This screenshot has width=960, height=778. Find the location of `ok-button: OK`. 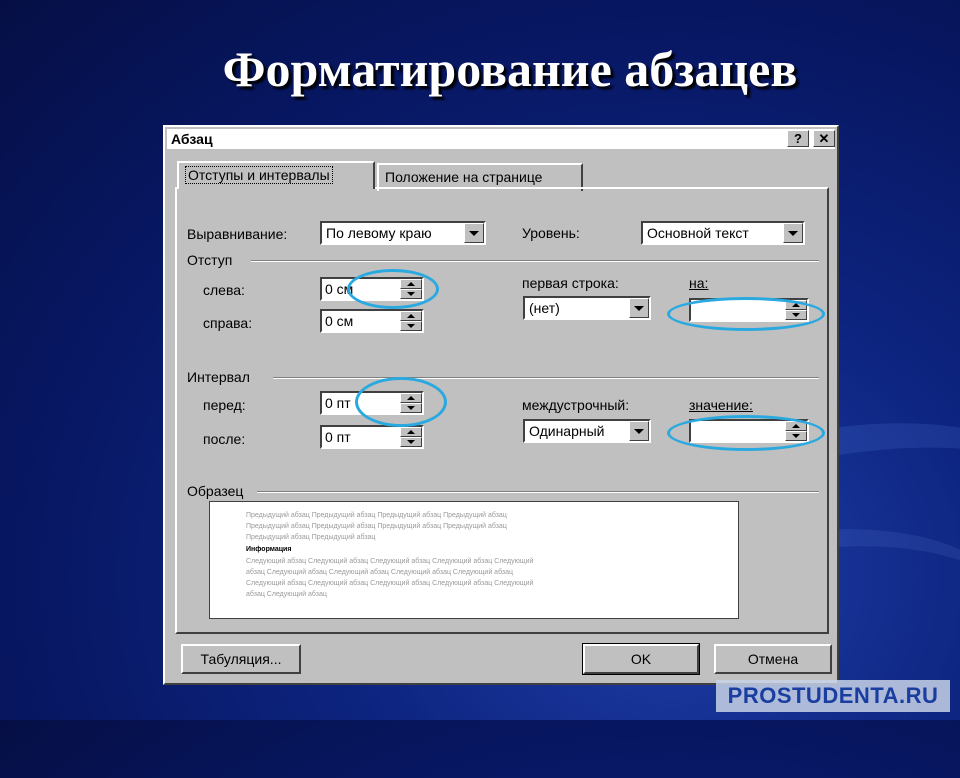

ok-button: OK is located at coordinates (641, 659).